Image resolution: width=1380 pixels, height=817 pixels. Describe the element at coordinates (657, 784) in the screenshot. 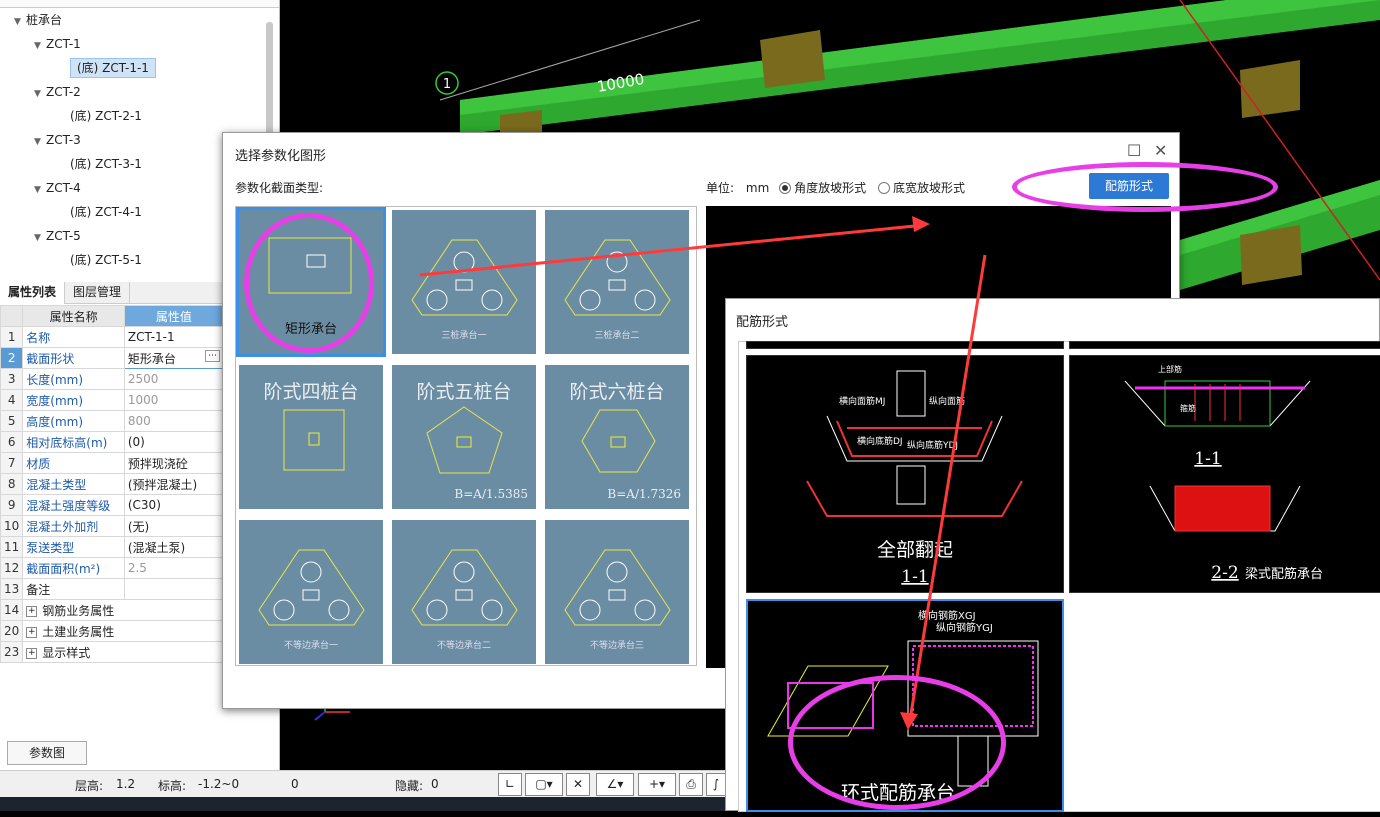

I see `add-dropdown-icon: +▾` at that location.